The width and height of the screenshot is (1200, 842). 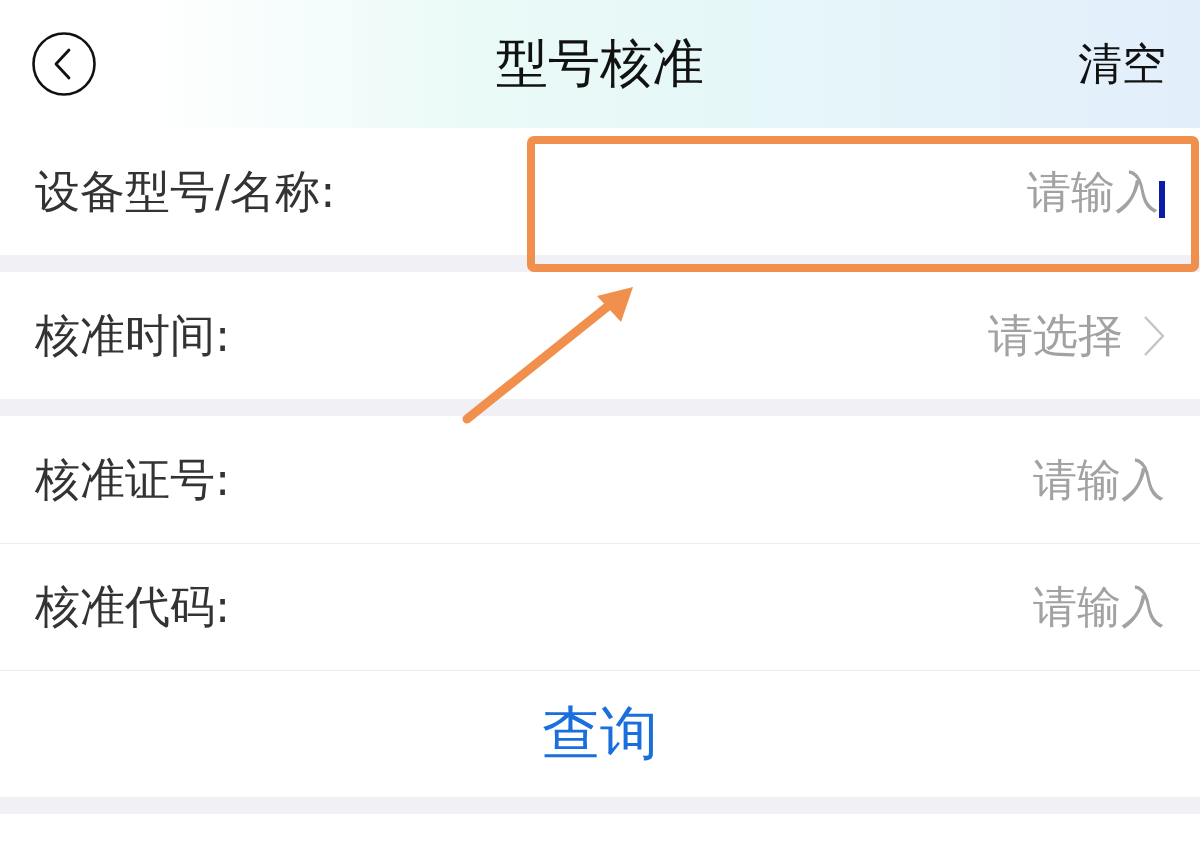 What do you see at coordinates (1055, 335) in the screenshot?
I see `select-field: 请选择` at bounding box center [1055, 335].